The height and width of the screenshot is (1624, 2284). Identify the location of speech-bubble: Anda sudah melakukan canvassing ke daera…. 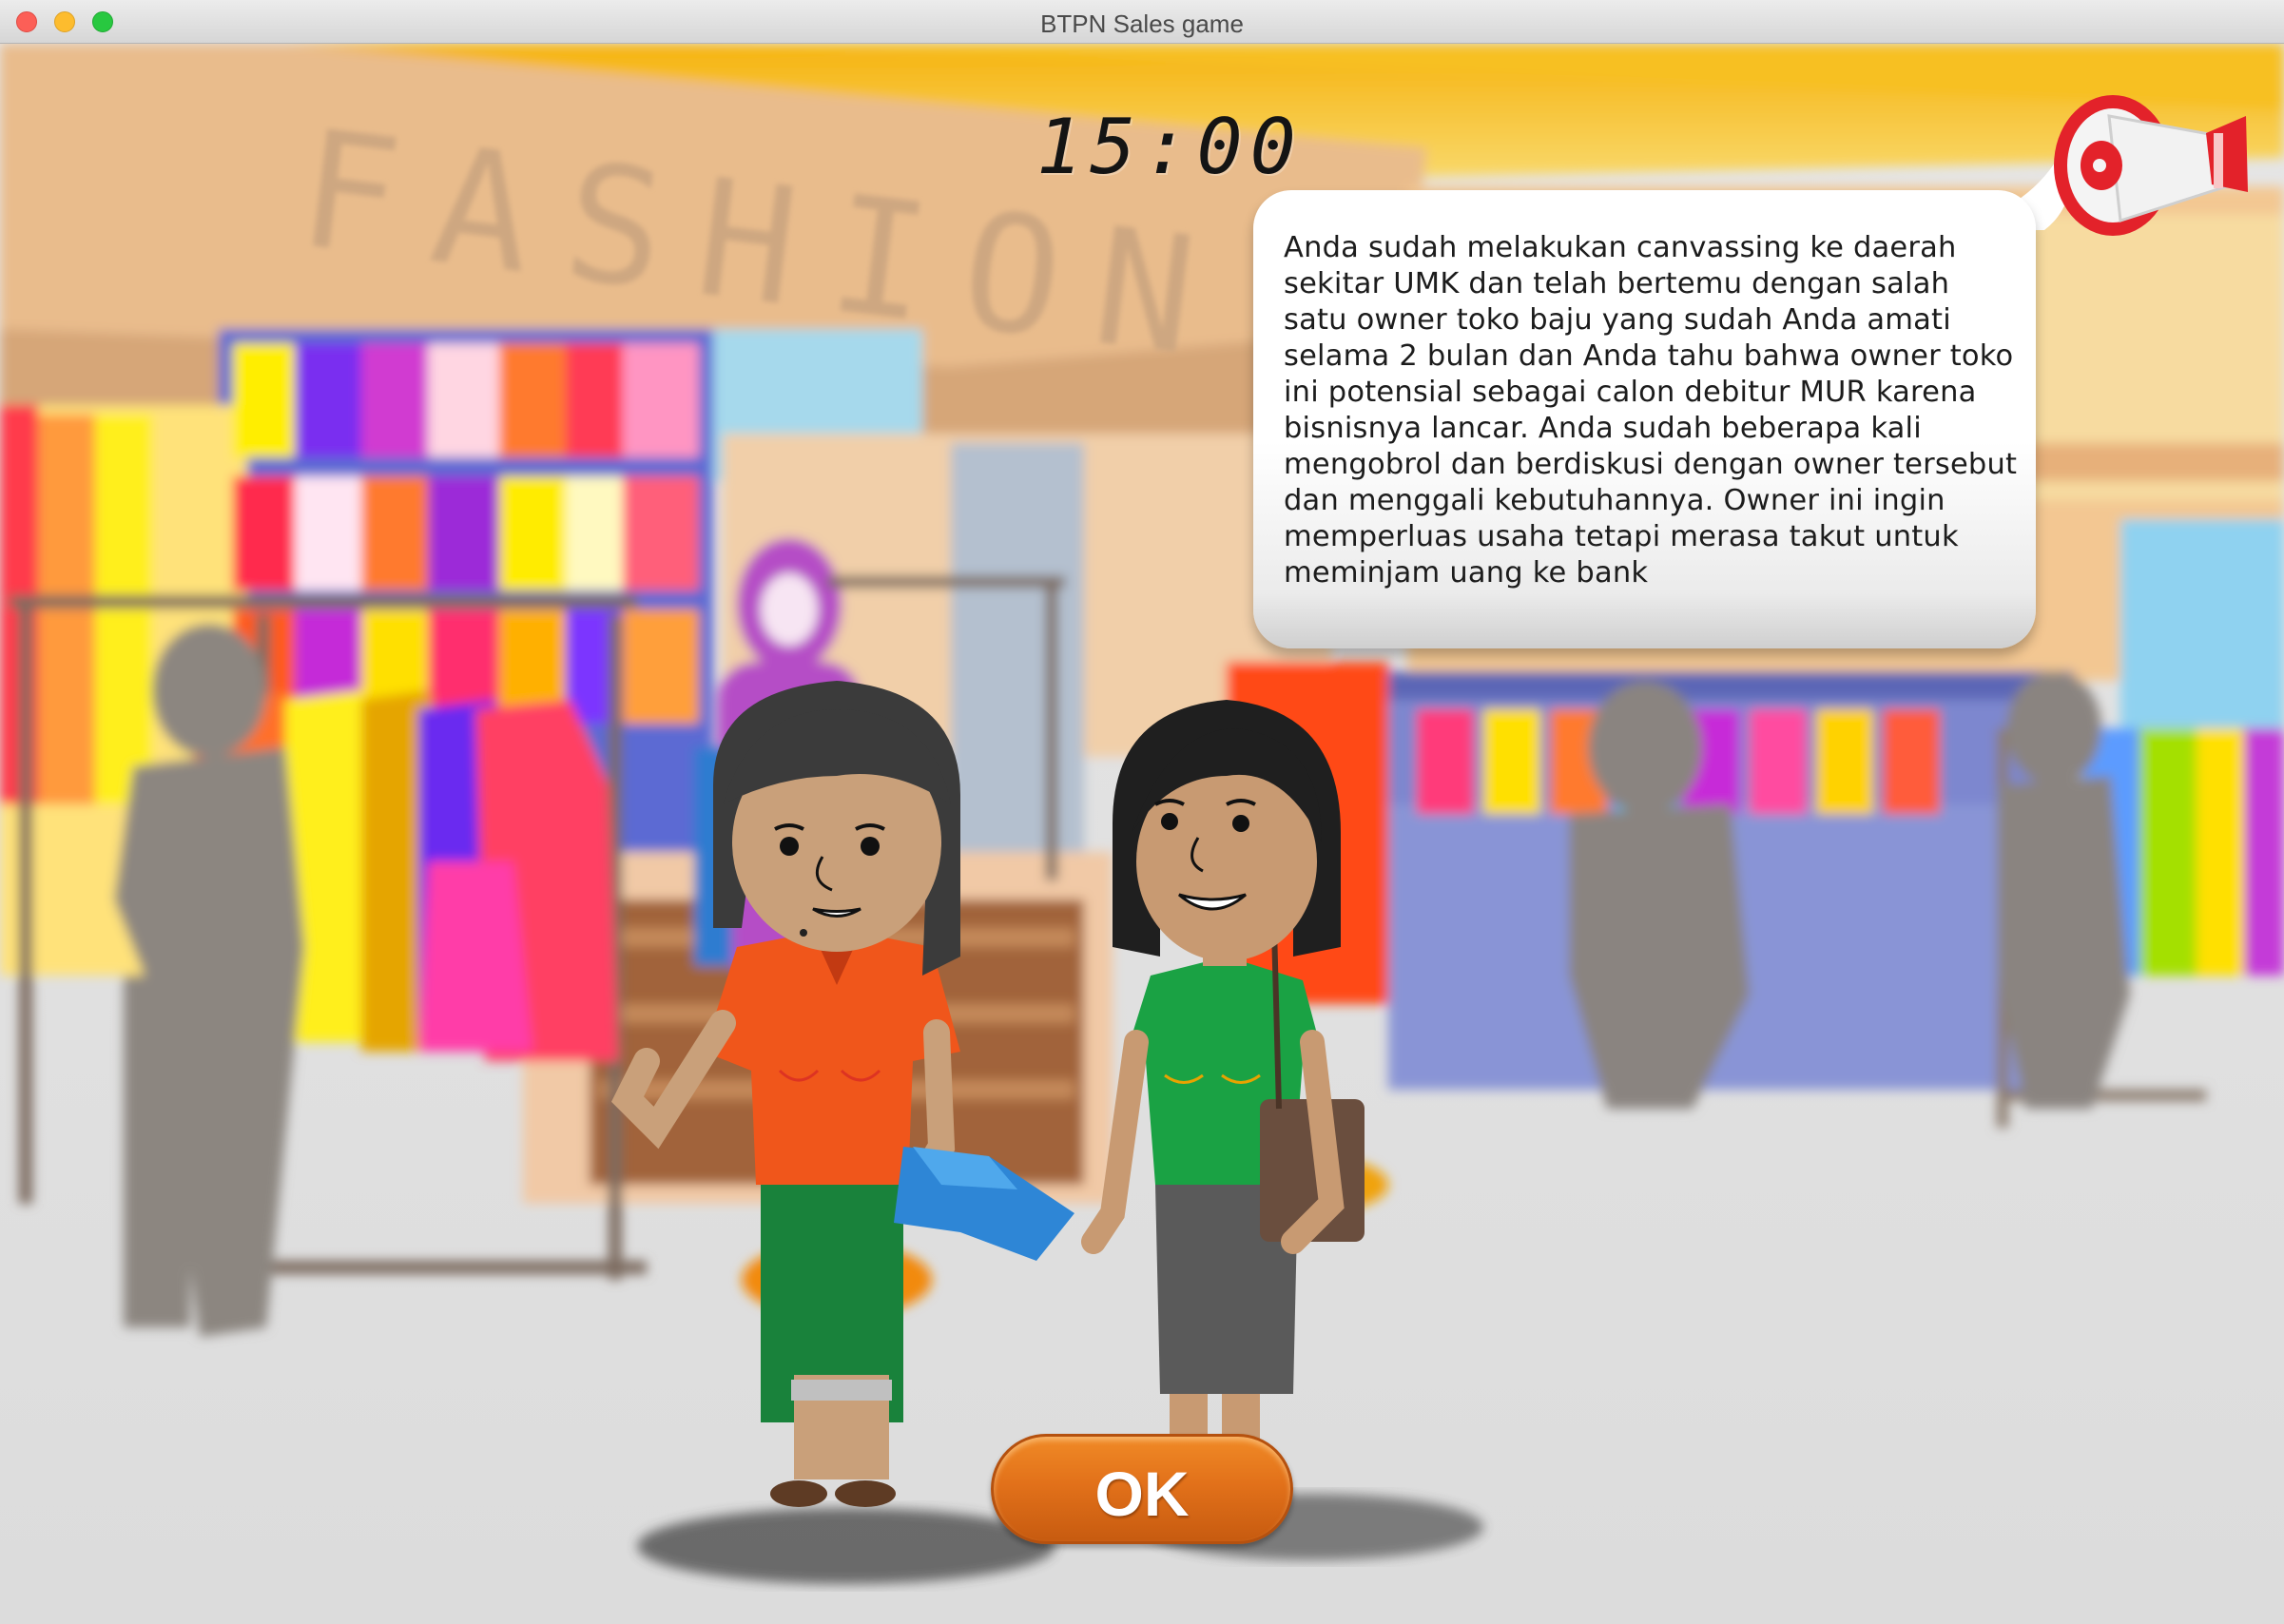
(1644, 419).